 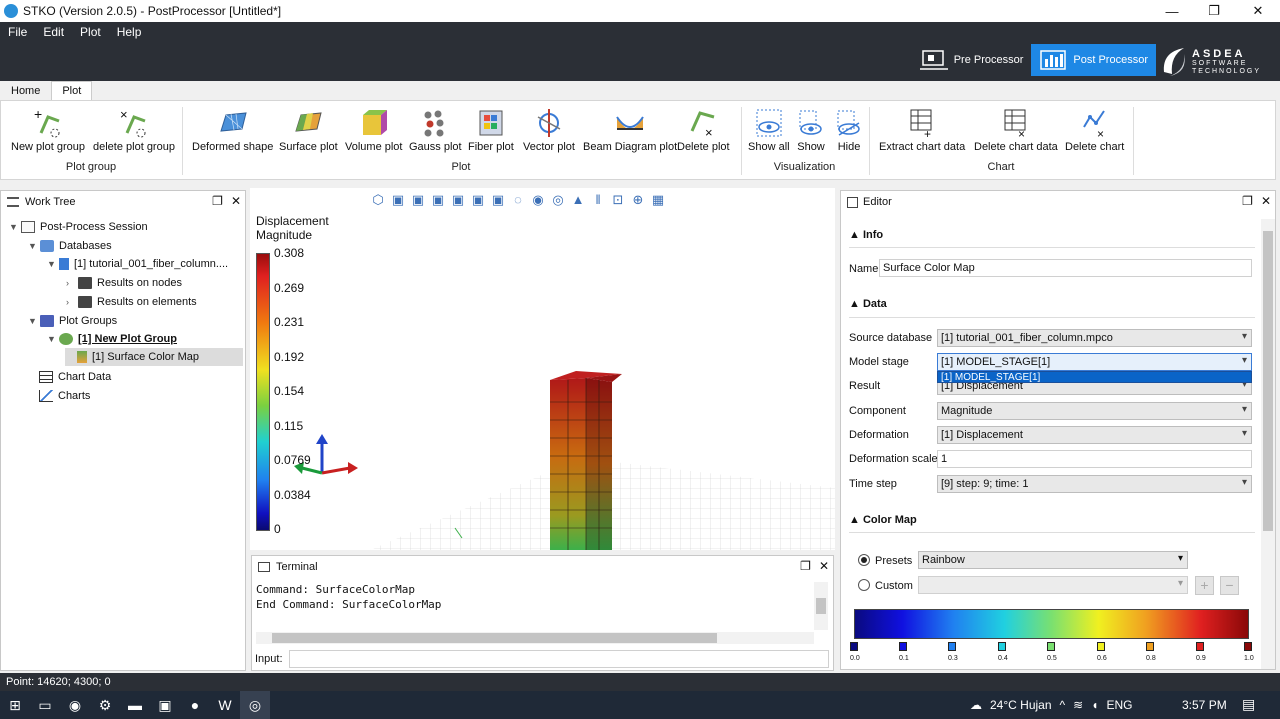 I want to click on surface-plot-button: Surface plot, so click(x=308, y=130).